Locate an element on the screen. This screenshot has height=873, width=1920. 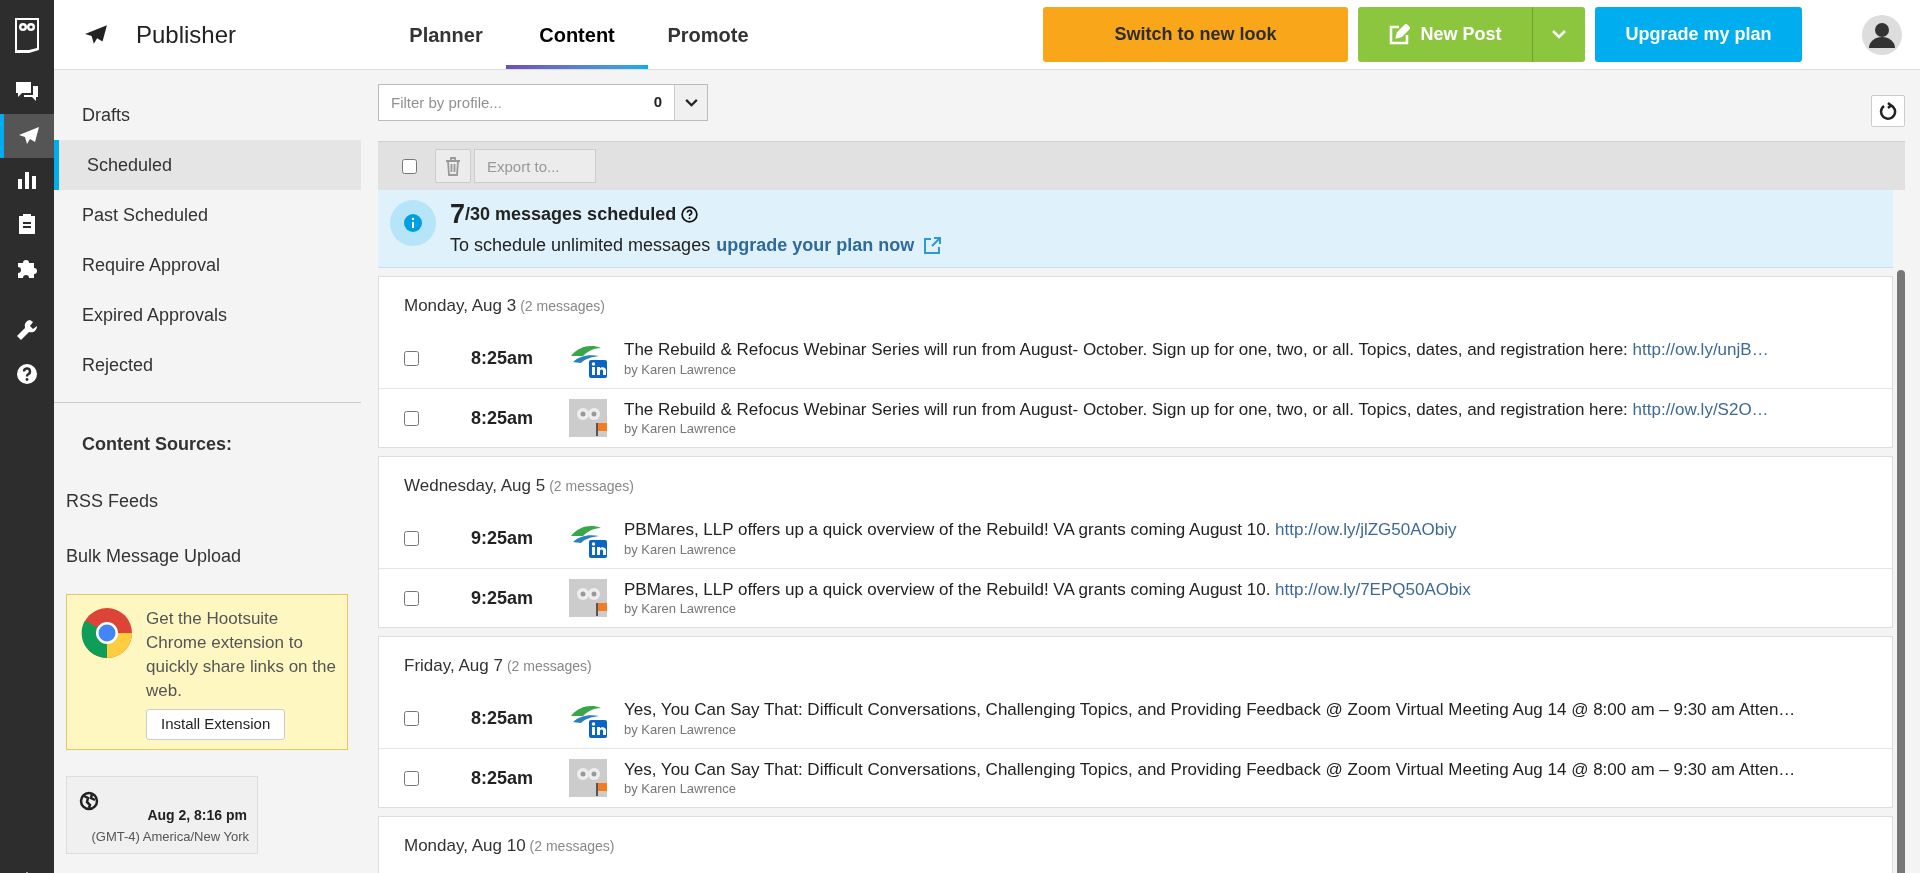
clock-time: Aug 2, 8:16 pm is located at coordinates (197, 815).